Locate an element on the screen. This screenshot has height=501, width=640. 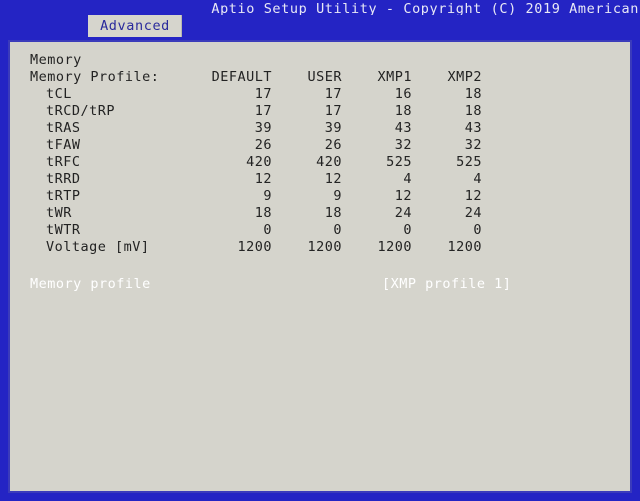
table-cell-r3-col-0: 26 is located at coordinates (263, 145).